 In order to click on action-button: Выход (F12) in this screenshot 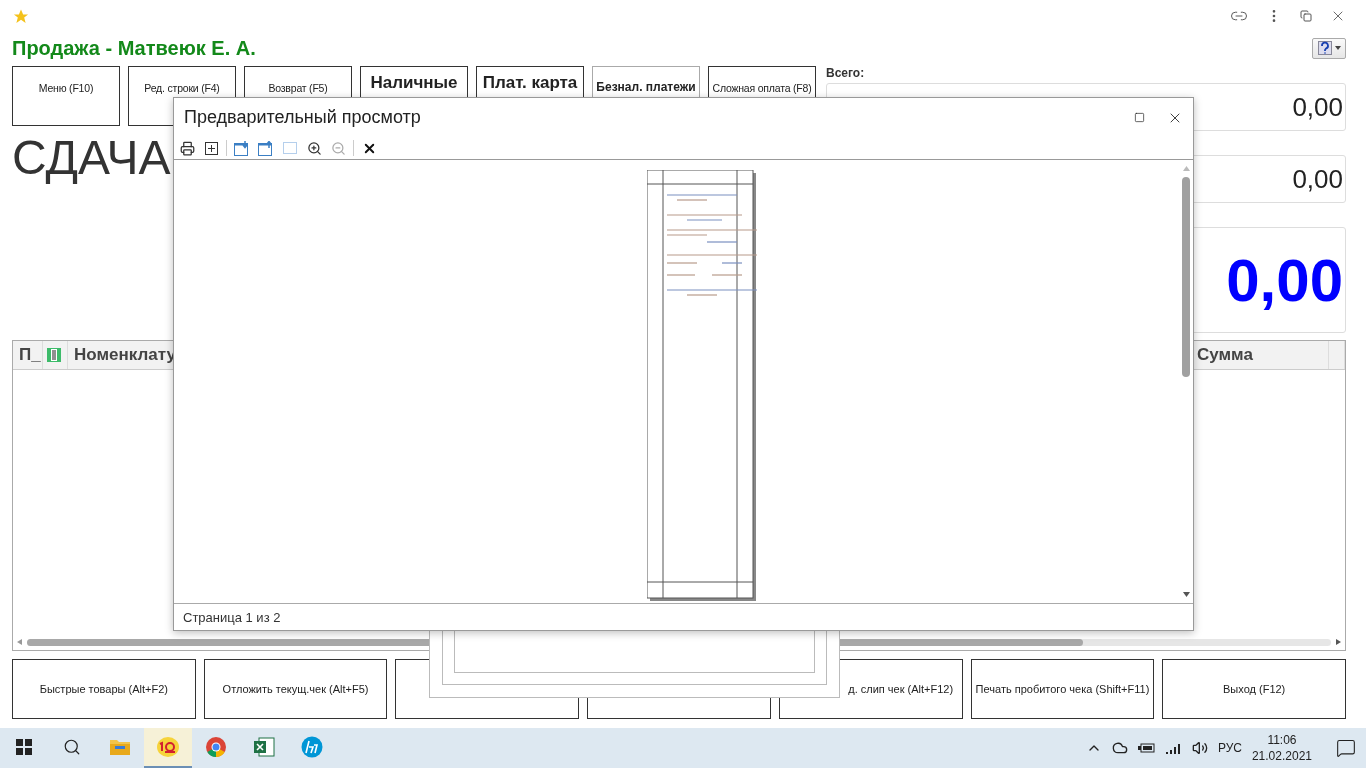, I will do `click(1254, 689)`.